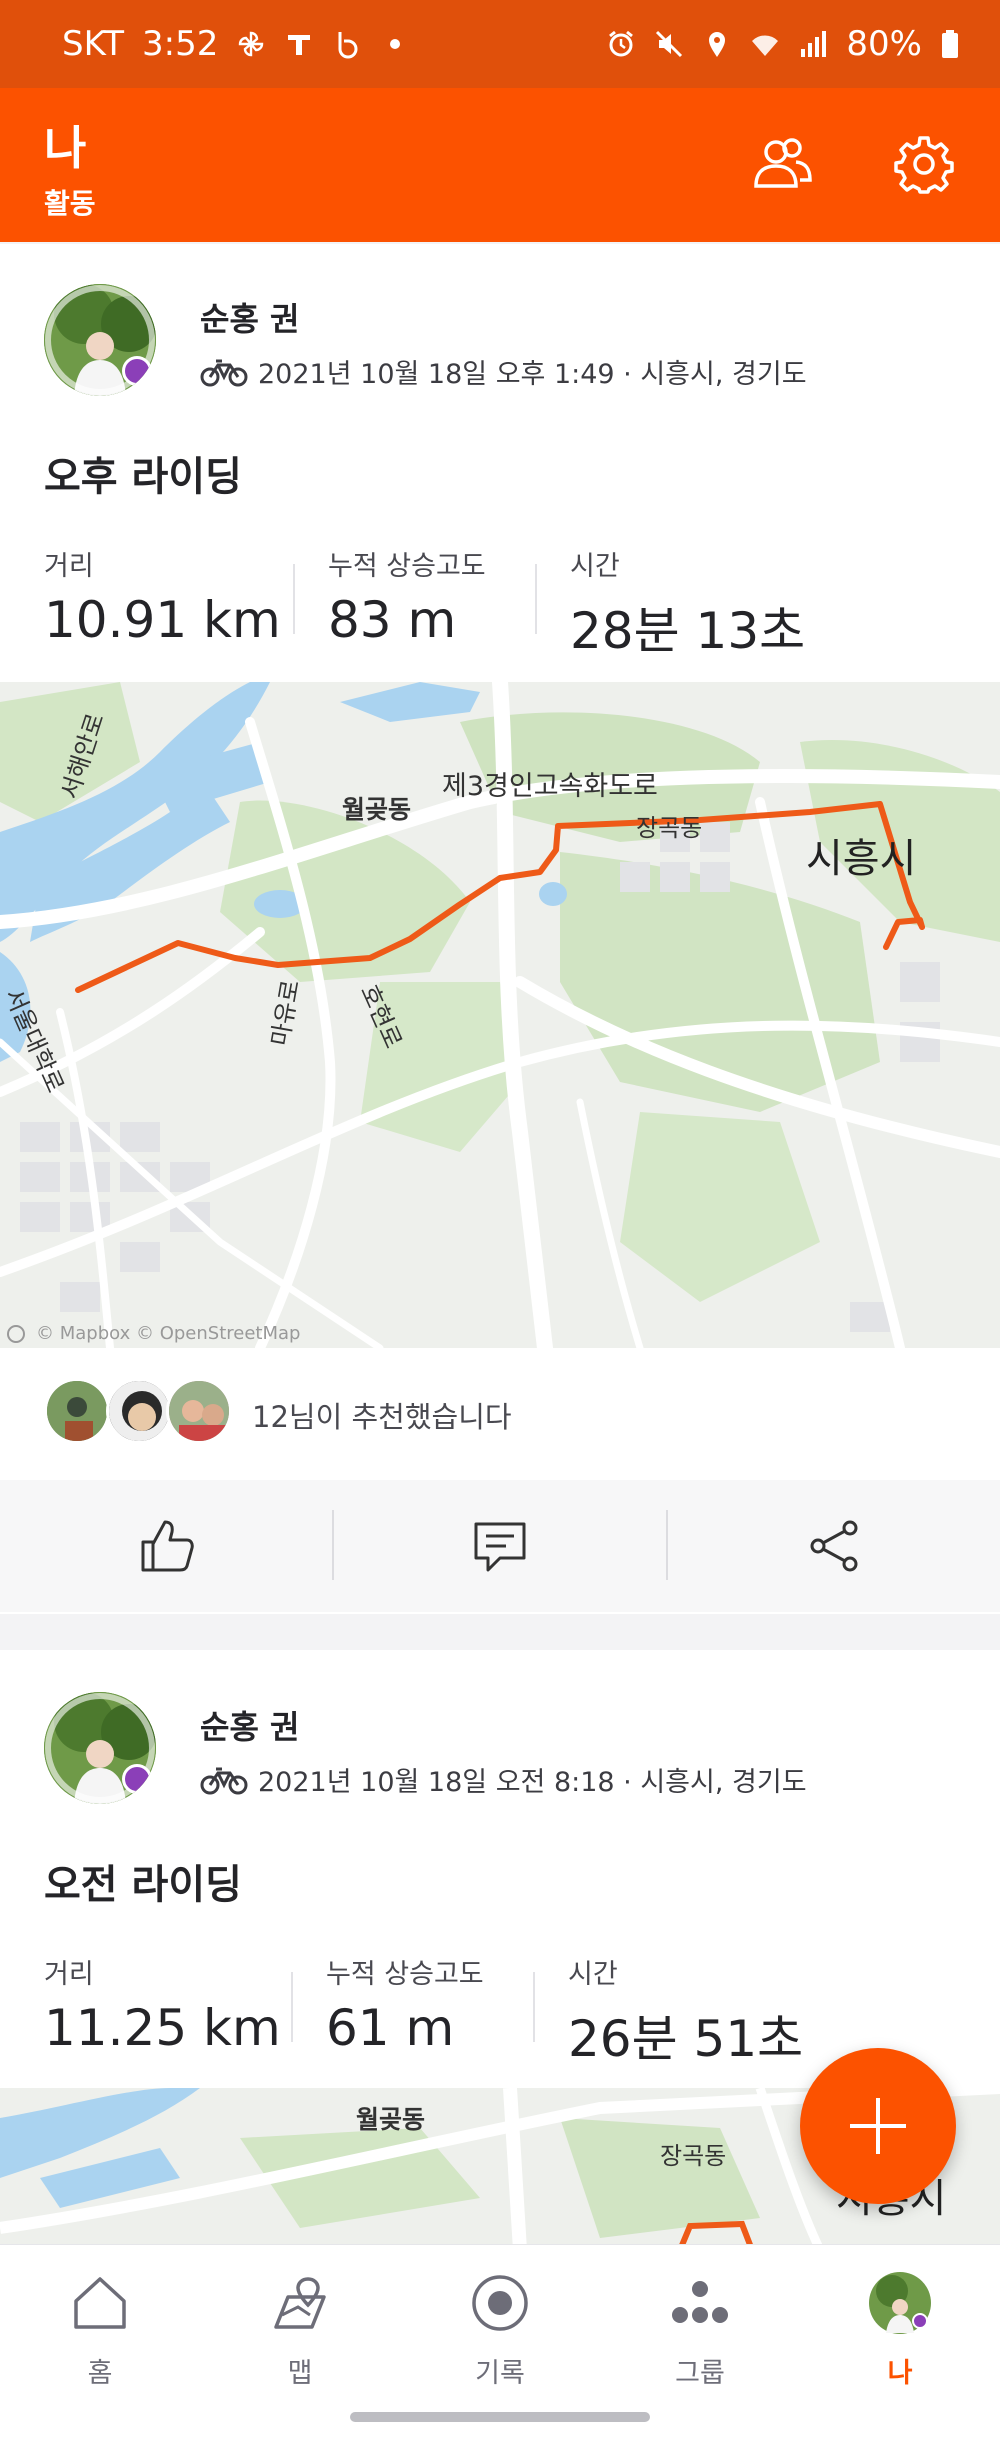  Describe the element at coordinates (180, 44) in the screenshot. I see `status-time: 3:52` at that location.